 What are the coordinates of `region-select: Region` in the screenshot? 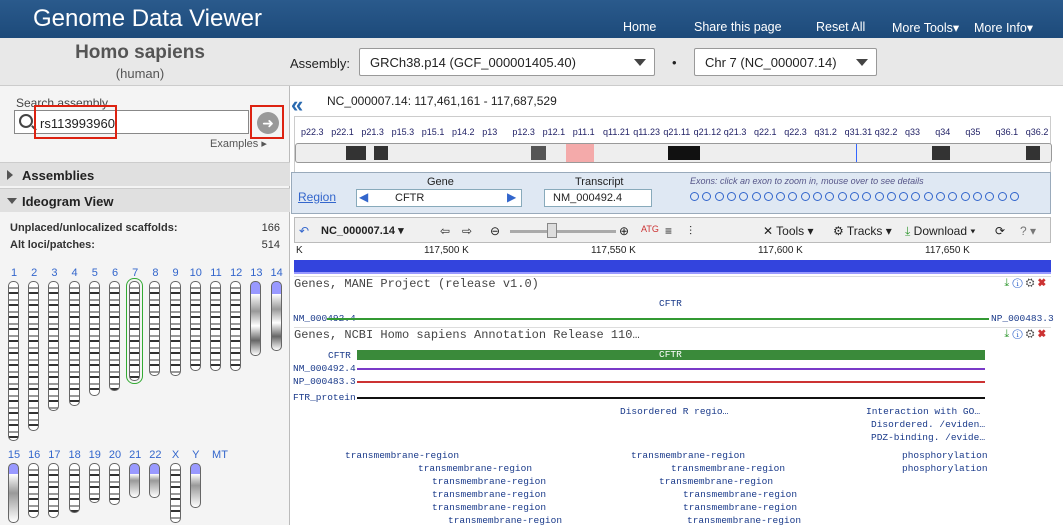 It's located at (317, 197).